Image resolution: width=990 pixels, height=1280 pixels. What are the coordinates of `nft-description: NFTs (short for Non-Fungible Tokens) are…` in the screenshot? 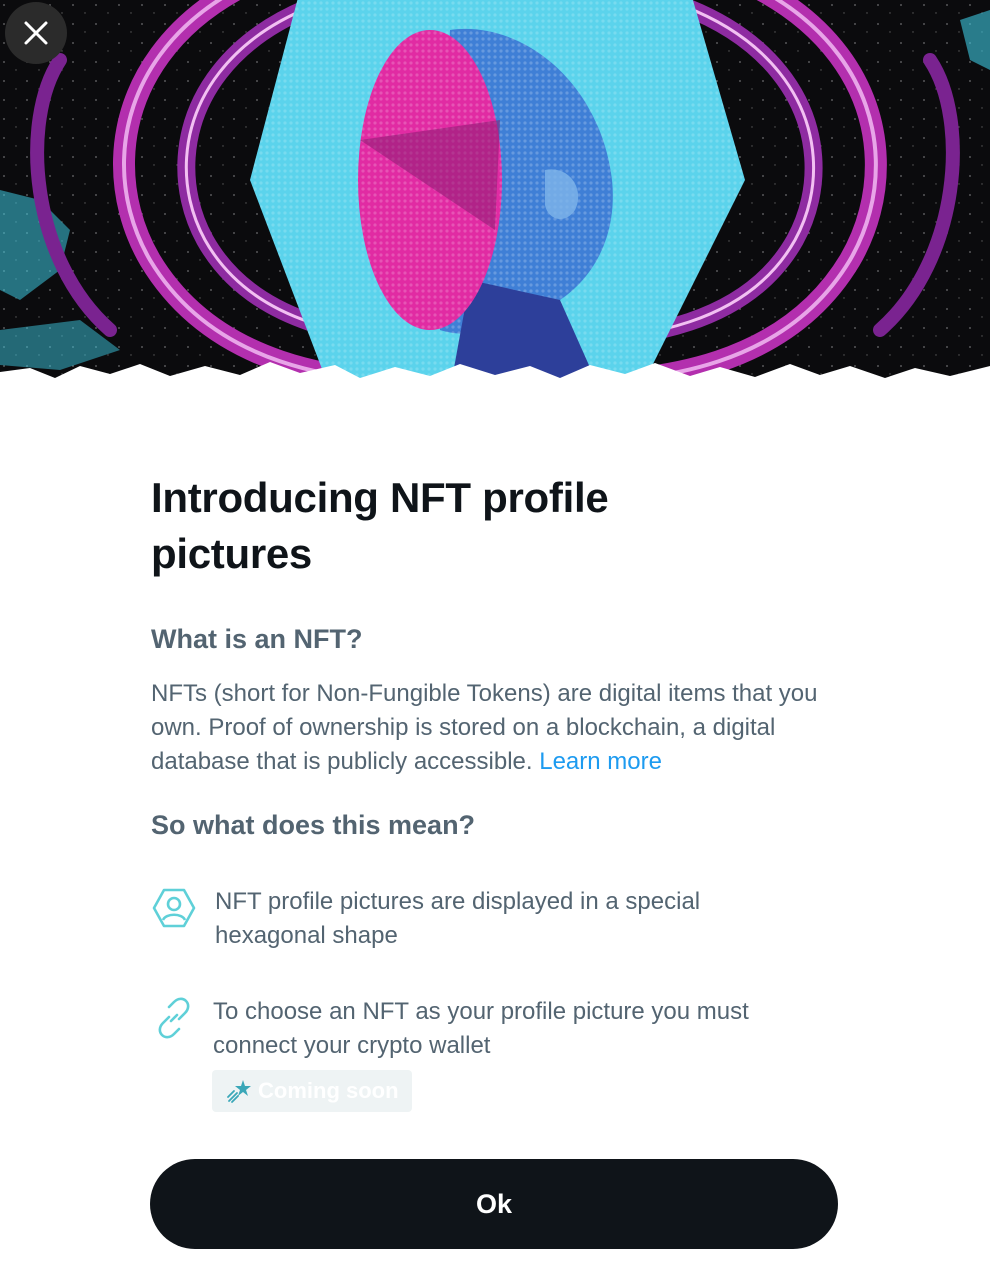 It's located at (496, 728).